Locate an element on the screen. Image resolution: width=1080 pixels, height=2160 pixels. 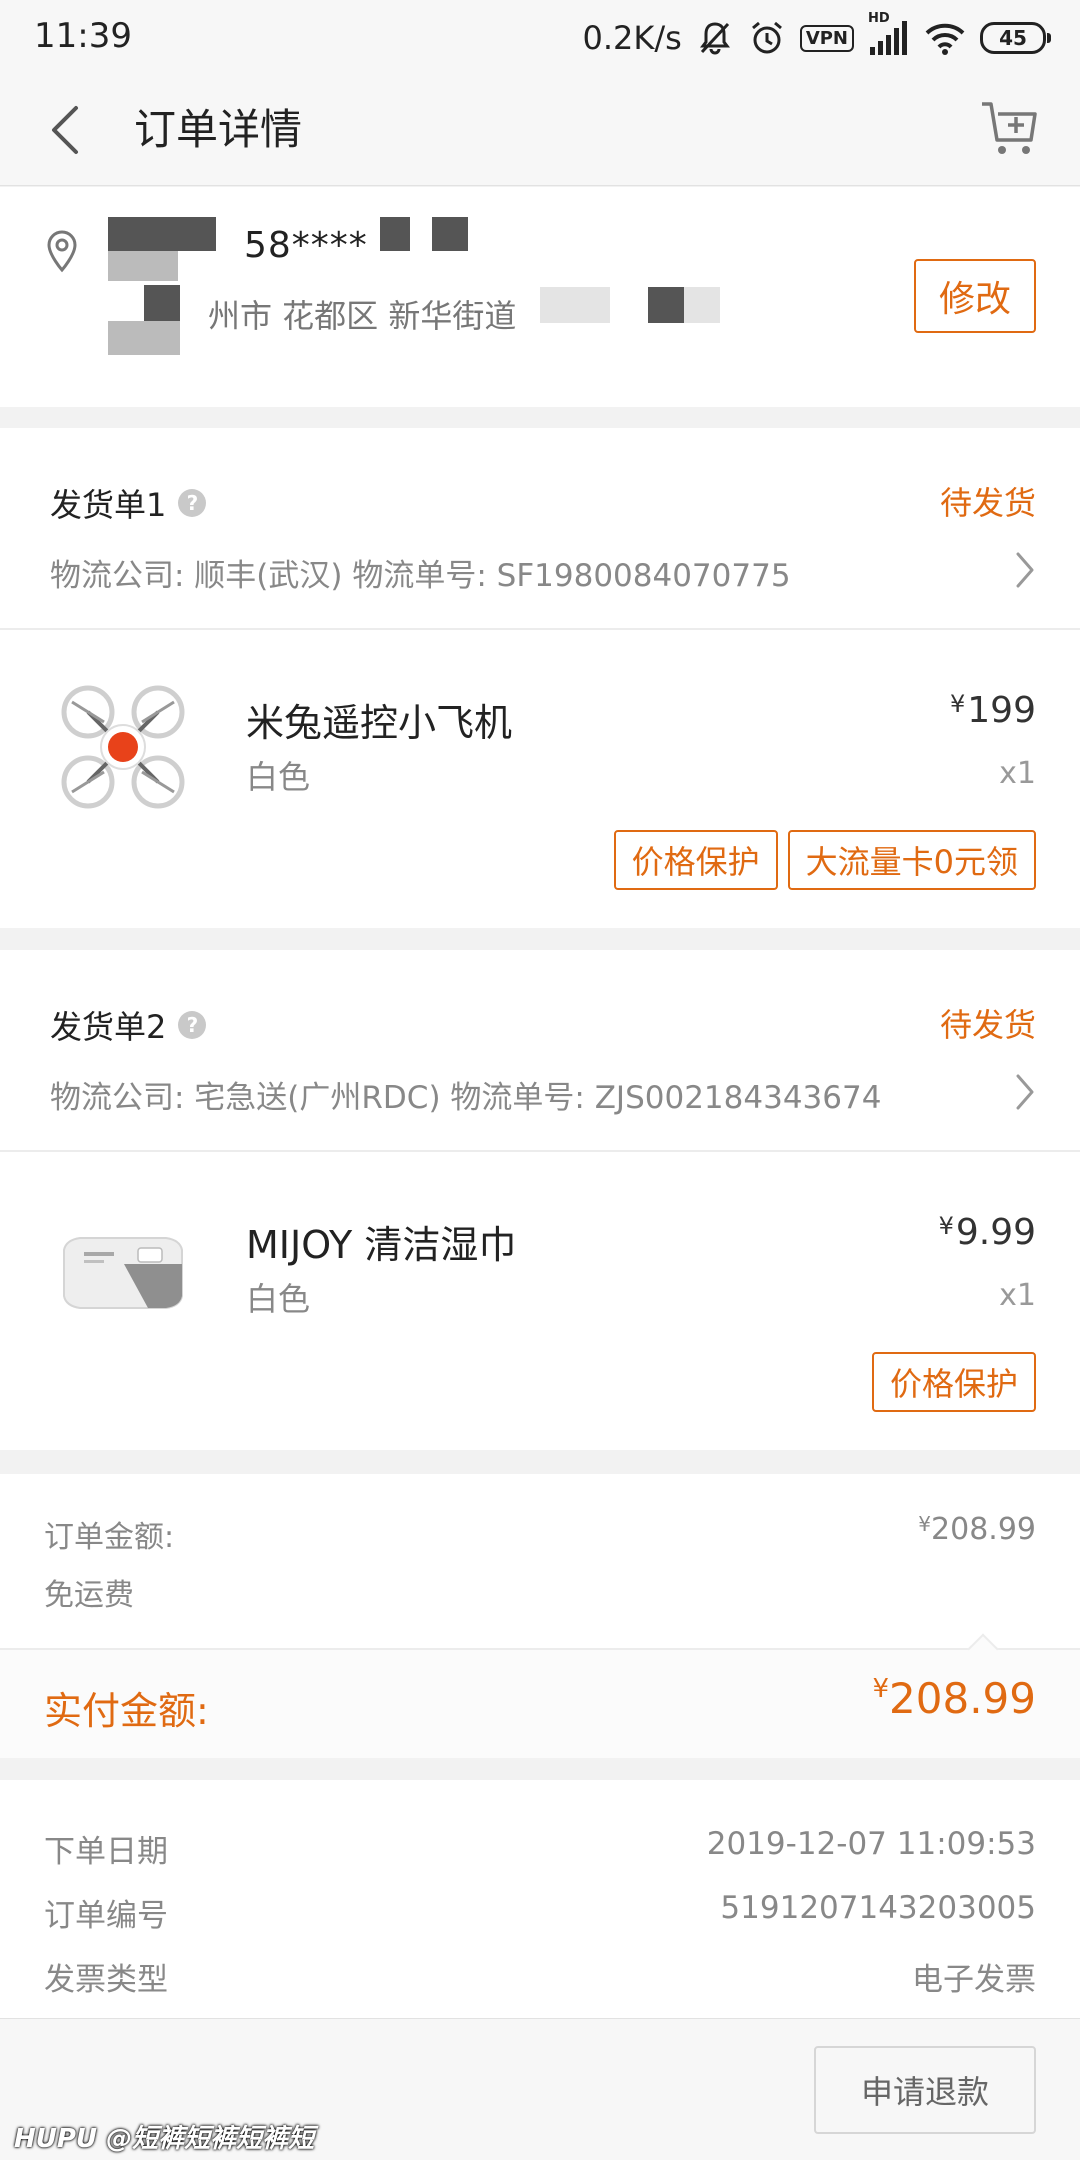
hd-label: HD is located at coordinates (879, 18).